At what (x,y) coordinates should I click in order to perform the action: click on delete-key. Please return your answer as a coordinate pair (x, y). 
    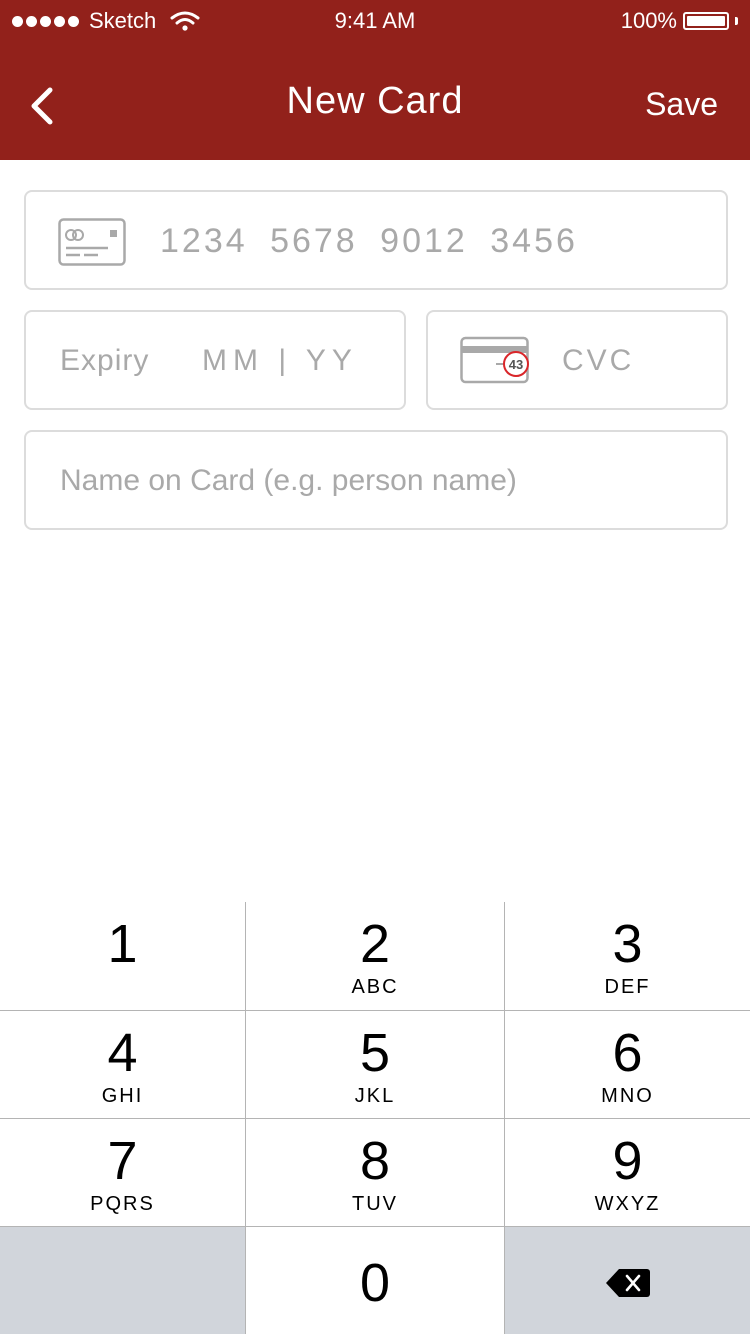
    Looking at the image, I should click on (627, 1280).